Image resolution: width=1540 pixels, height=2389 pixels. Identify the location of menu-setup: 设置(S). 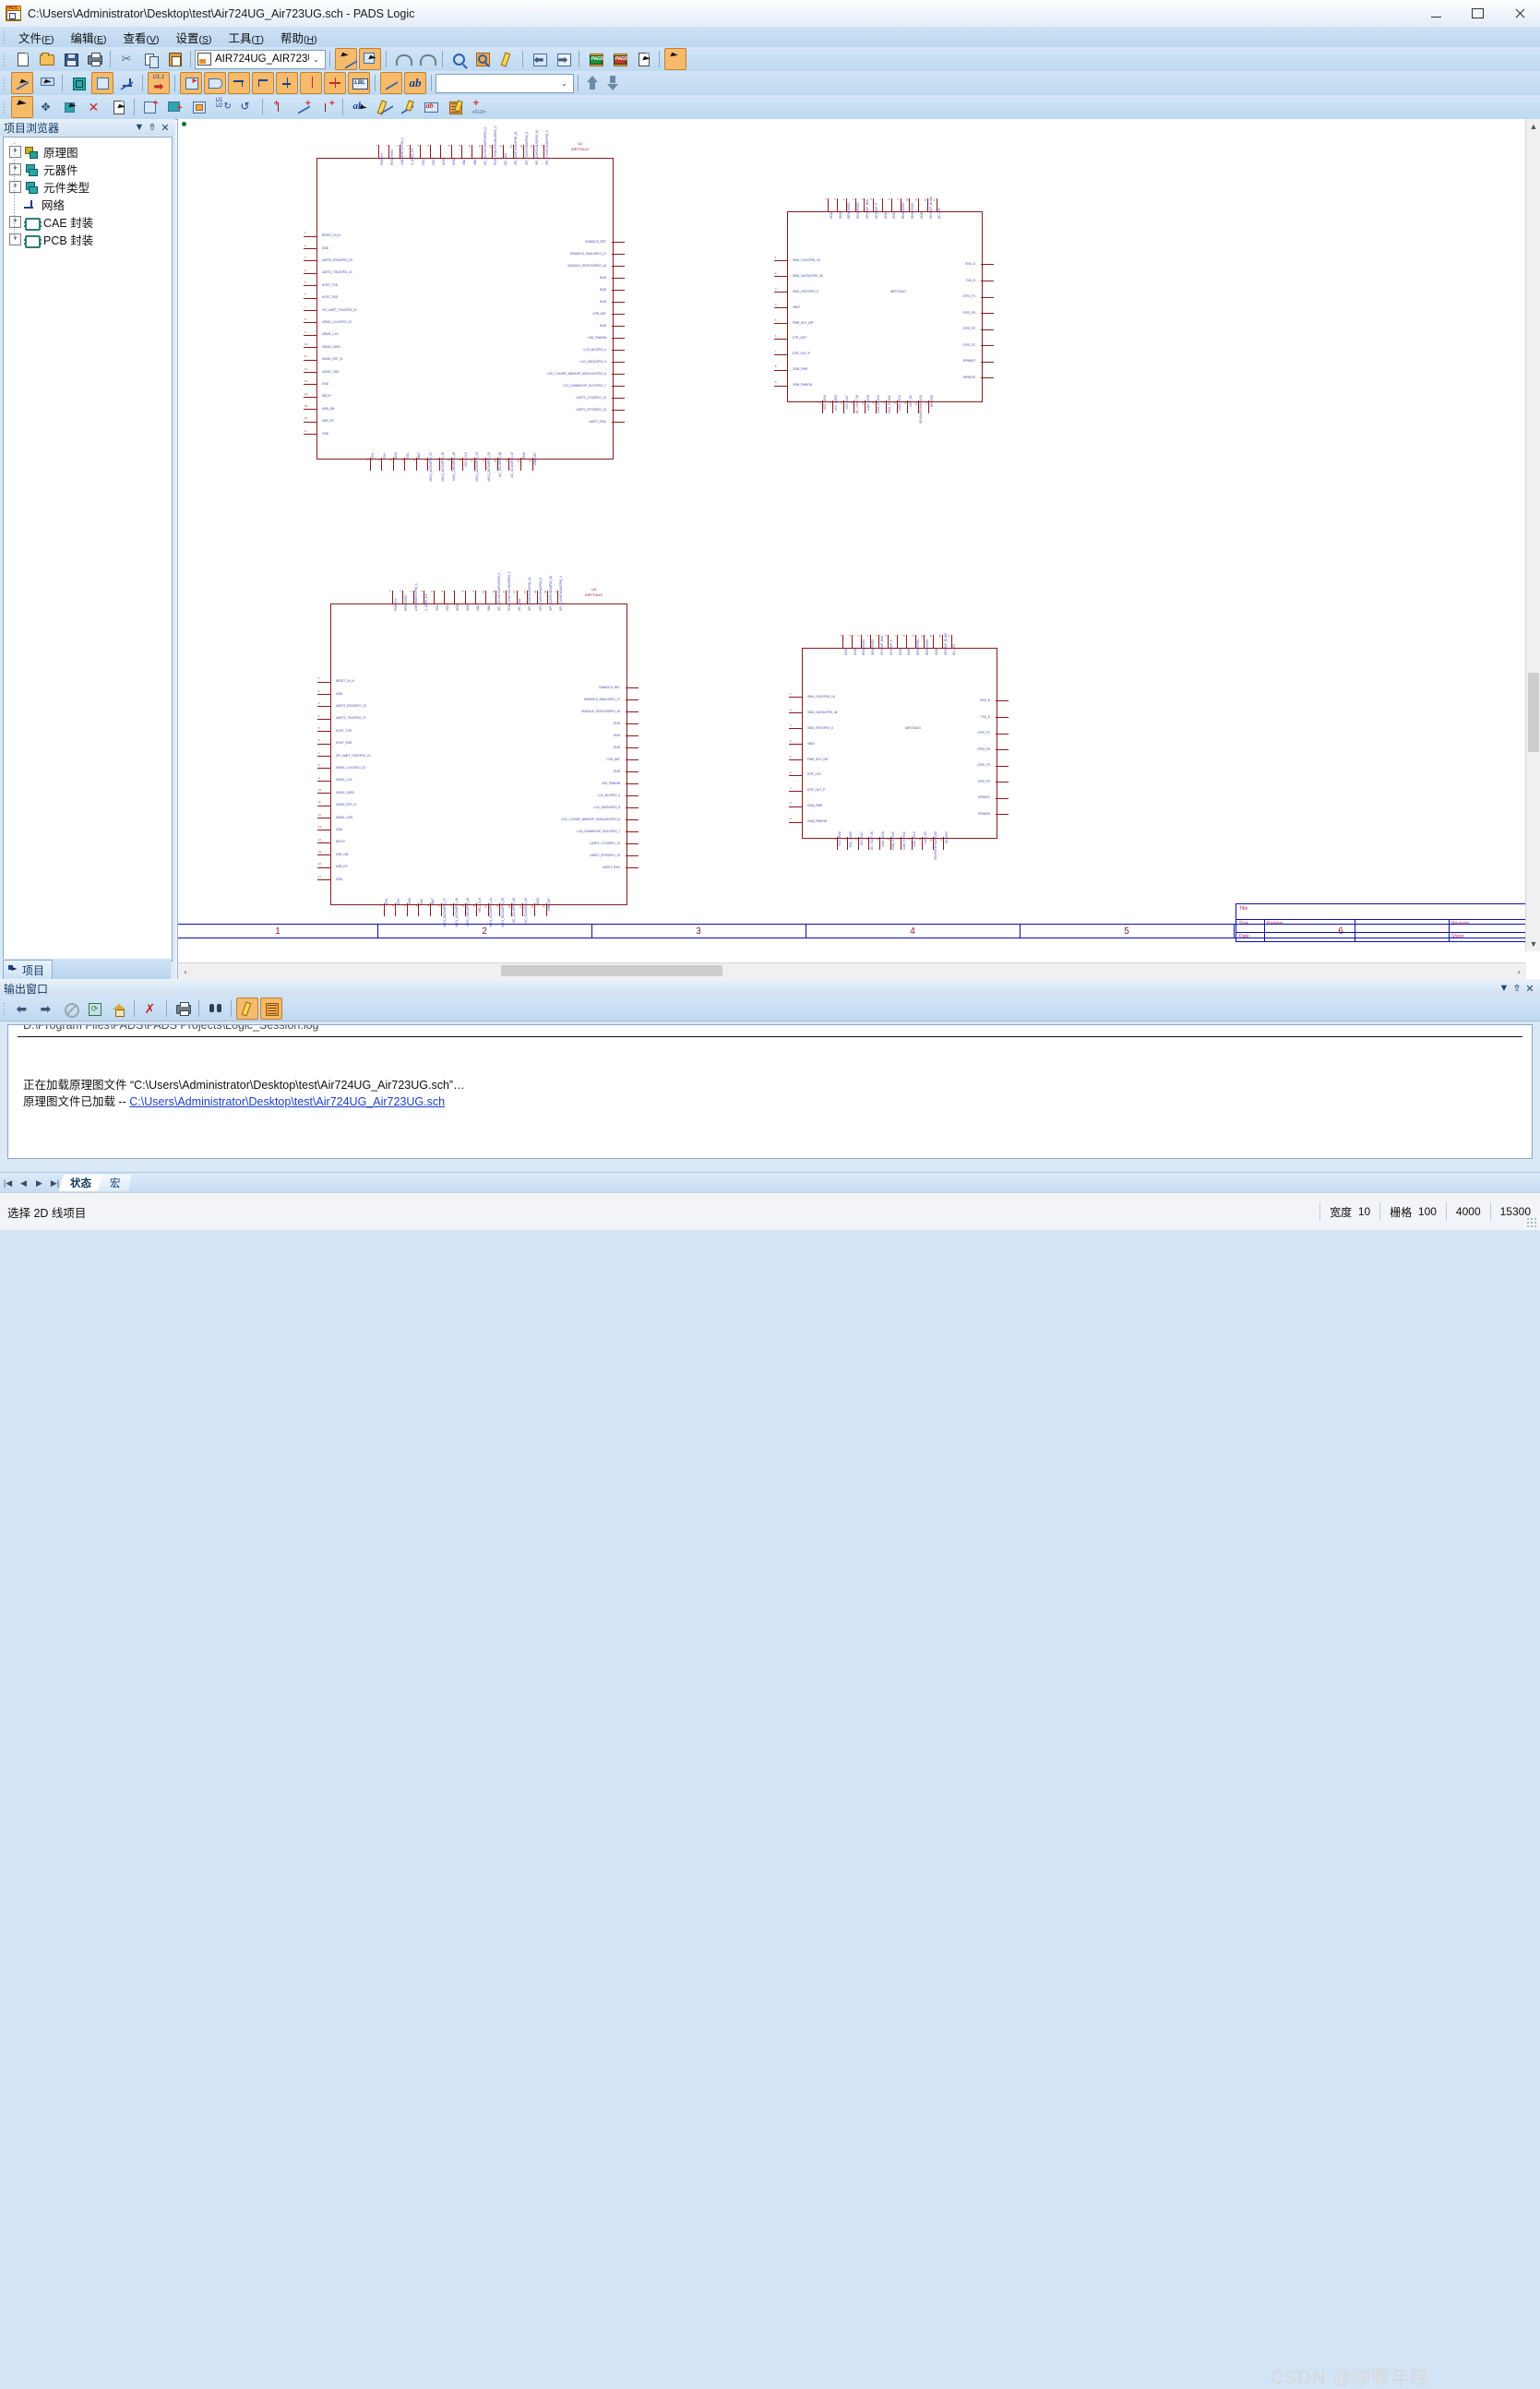
(194, 37).